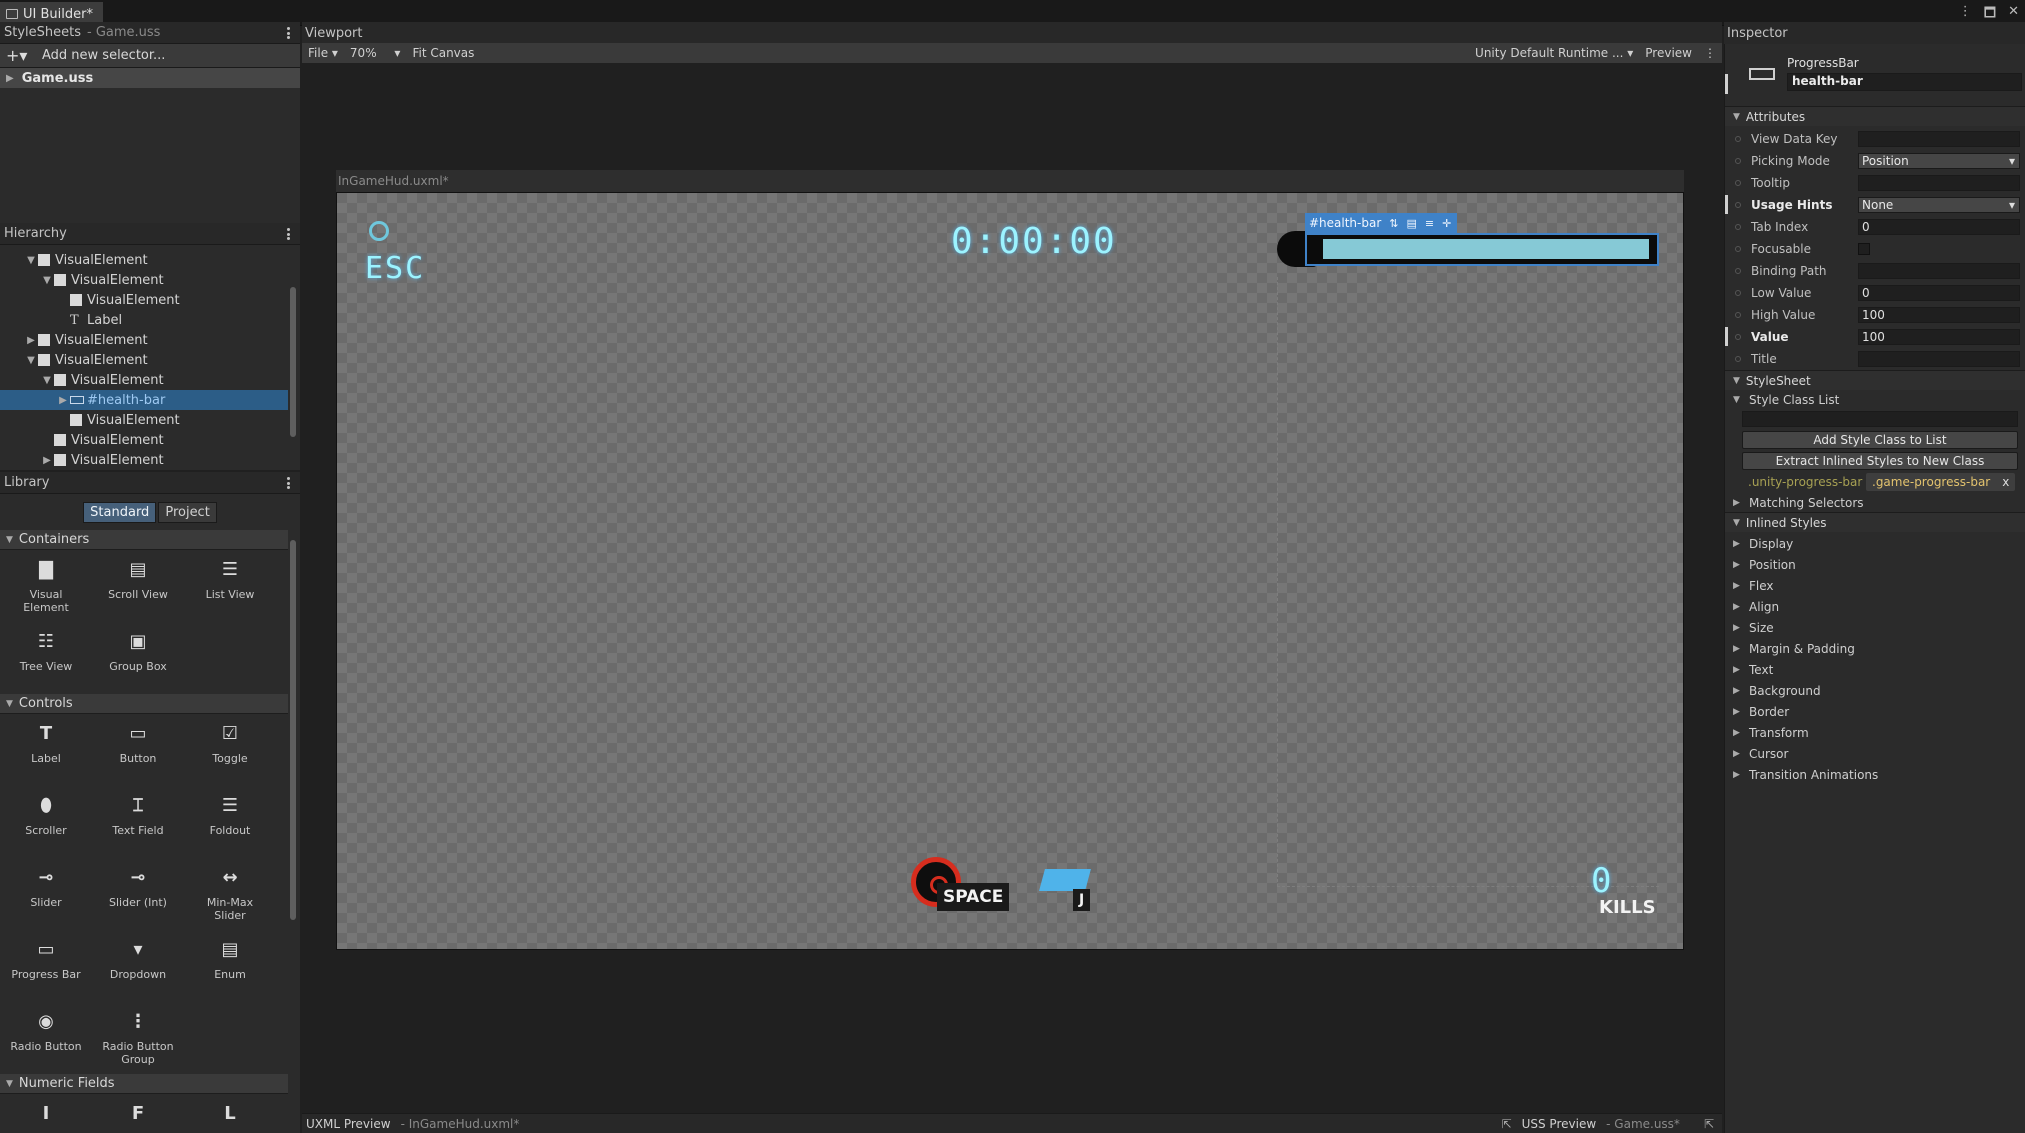  I want to click on inlined-style-foldout: ▶ Position, so click(1875, 564).